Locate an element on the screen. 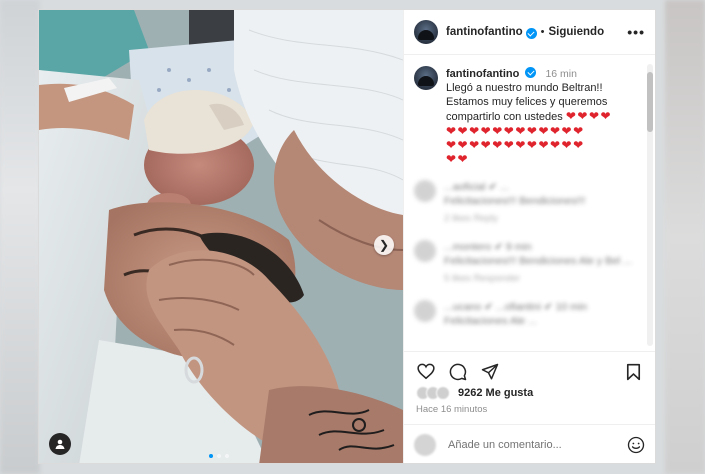 The width and height of the screenshot is (705, 474). tagged-users-button is located at coordinates (60, 444).